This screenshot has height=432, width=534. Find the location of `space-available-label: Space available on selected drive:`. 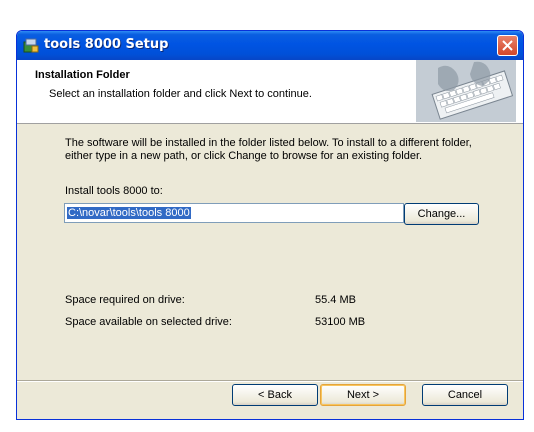

space-available-label: Space available on selected drive: is located at coordinates (148, 322).